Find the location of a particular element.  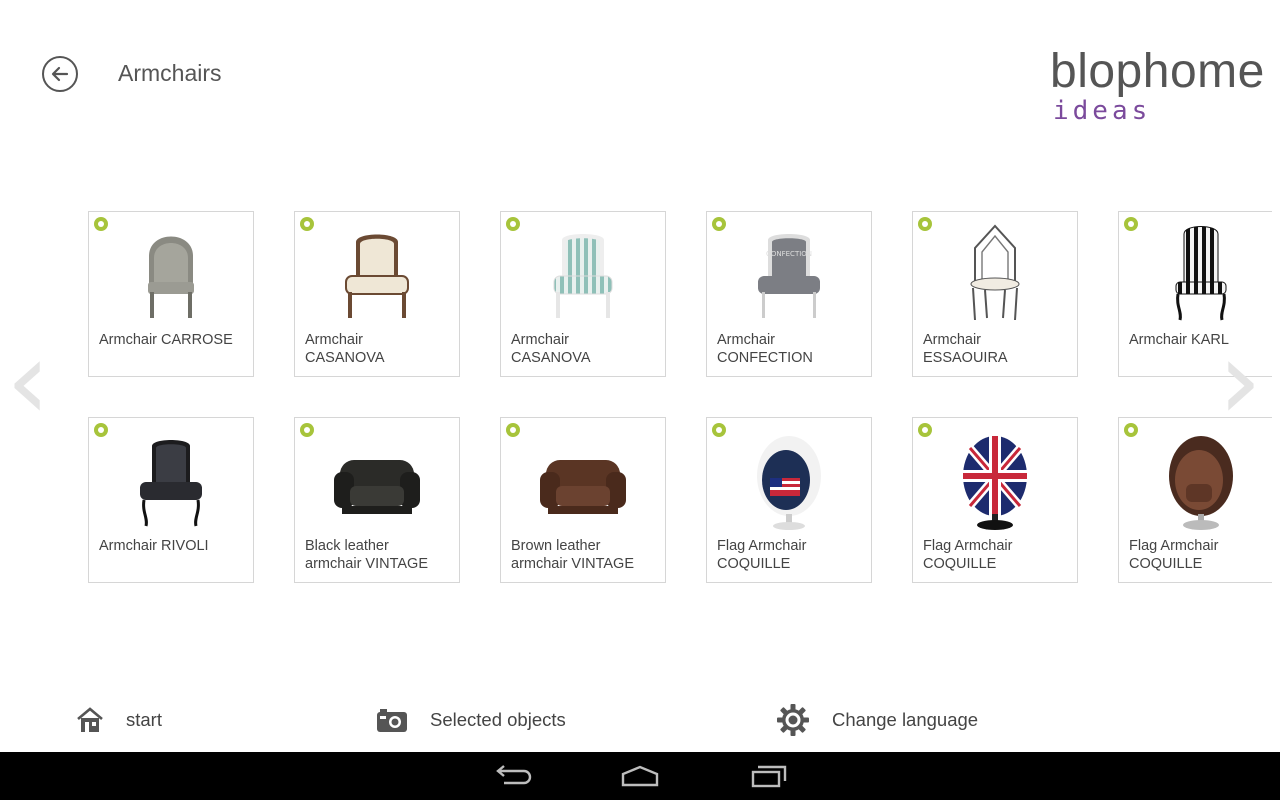

gear-icon is located at coordinates (793, 720).